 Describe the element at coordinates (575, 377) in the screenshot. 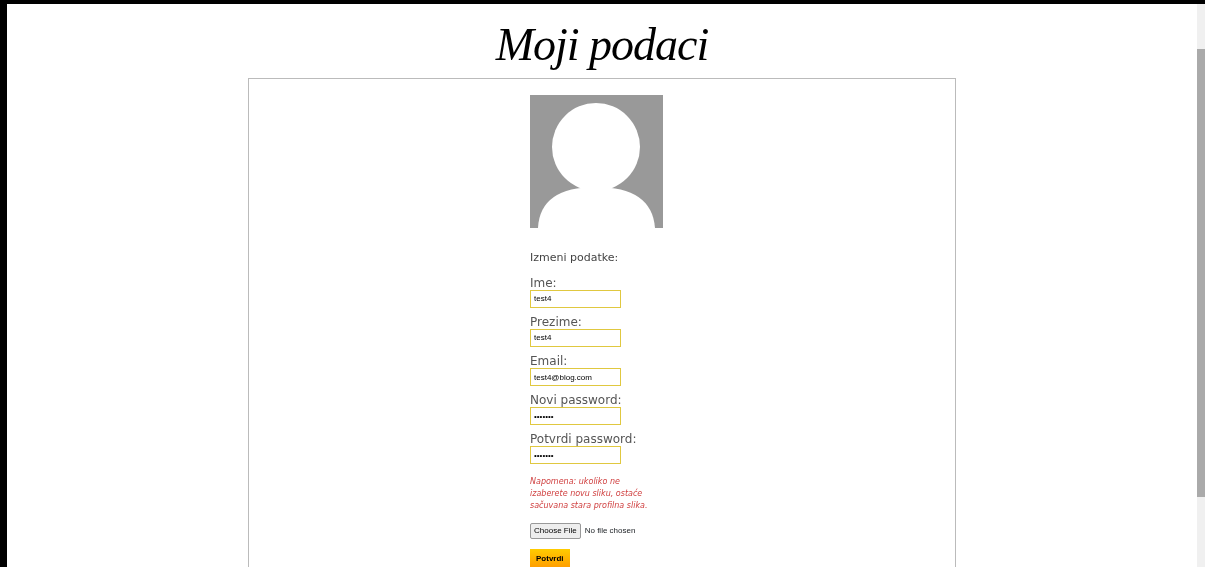

I see `input-field: test4@blog.com` at that location.